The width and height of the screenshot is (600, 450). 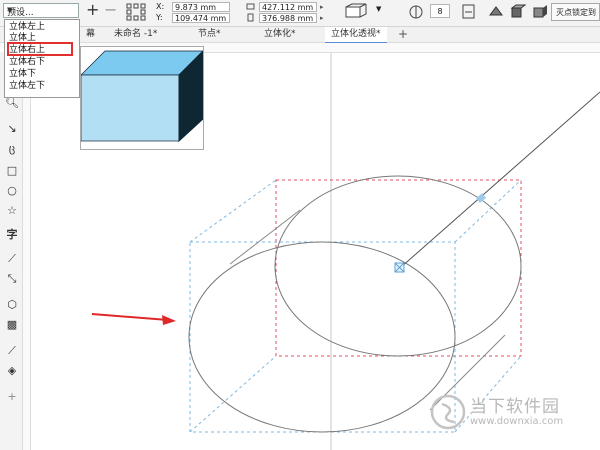 What do you see at coordinates (133, 319) in the screenshot?
I see `red-pointer-arrow` at bounding box center [133, 319].